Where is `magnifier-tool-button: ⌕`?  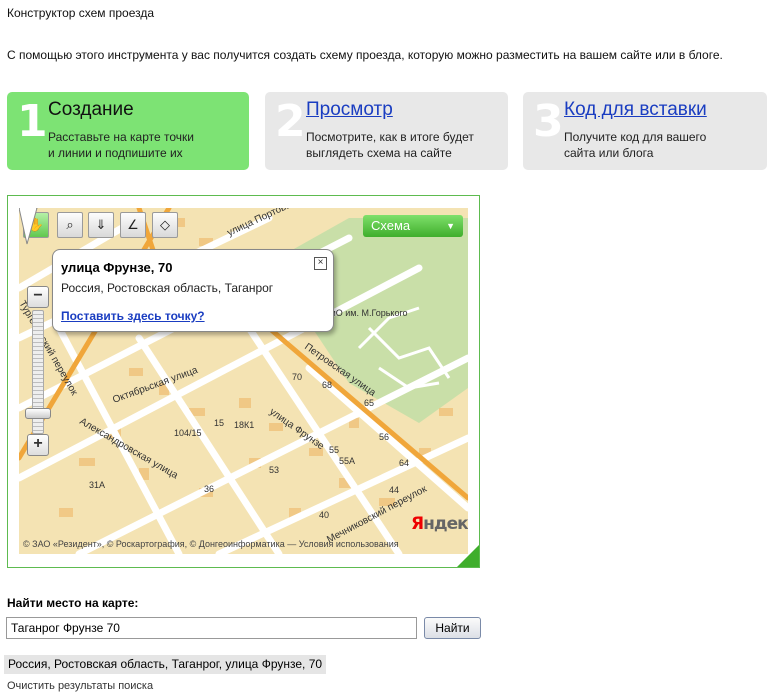 magnifier-tool-button: ⌕ is located at coordinates (70, 225).